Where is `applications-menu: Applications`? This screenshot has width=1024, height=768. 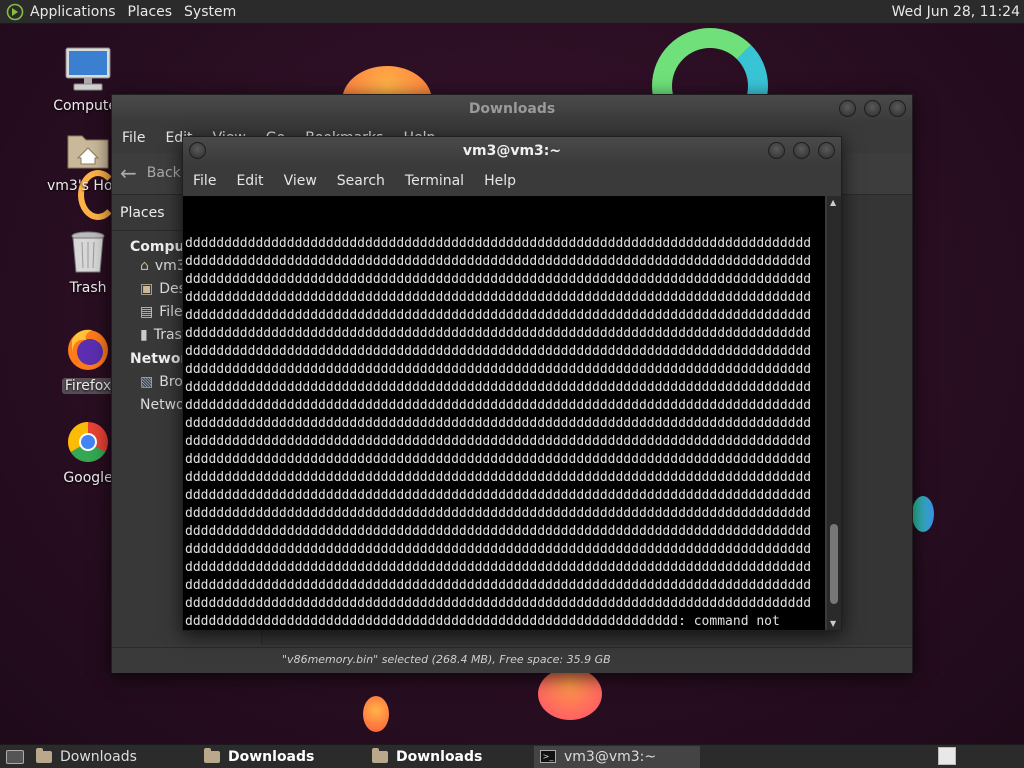
applications-menu: Applications is located at coordinates (61, 12).